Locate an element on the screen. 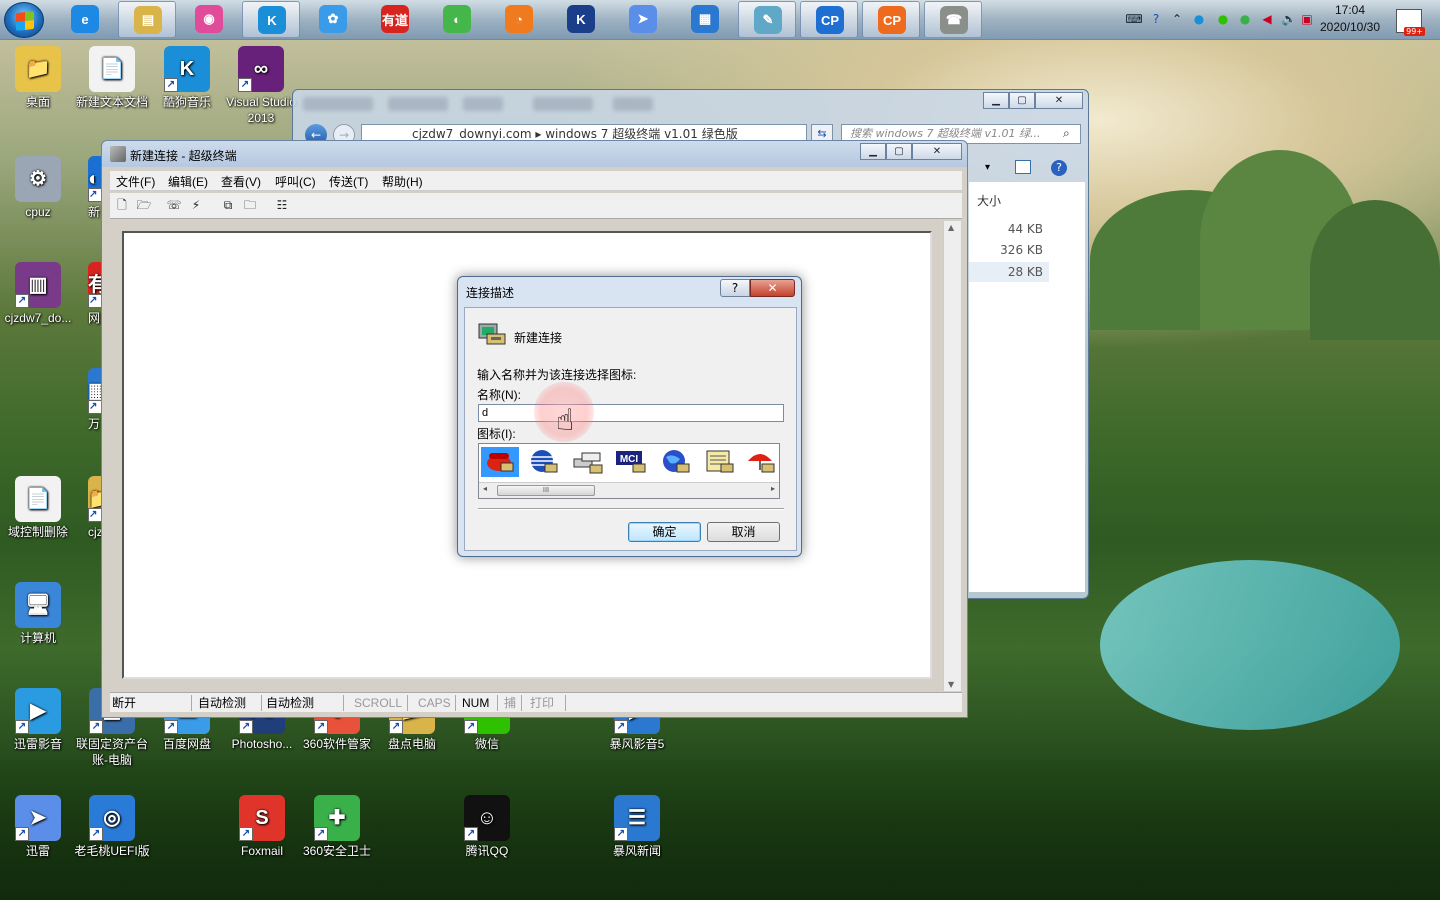 The image size is (1440, 900). desktop-icon: 🖥 计算机 is located at coordinates (38, 614).